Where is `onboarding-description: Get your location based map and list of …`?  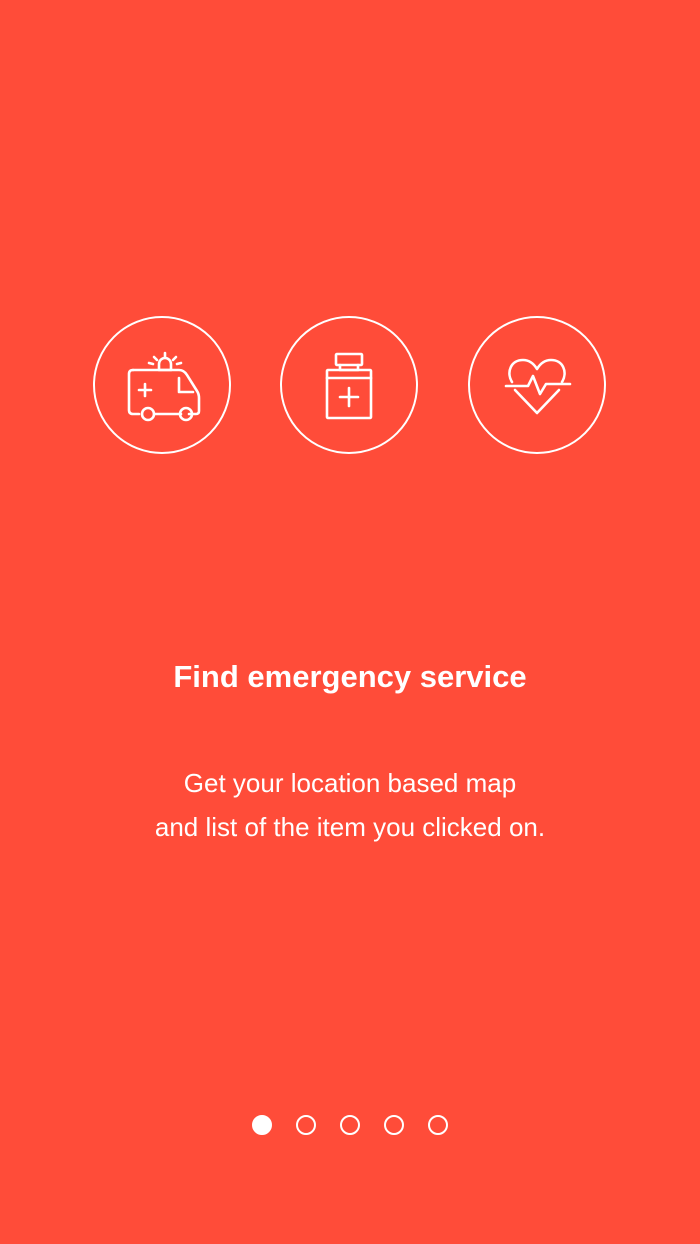
onboarding-description: Get your location based map and list of … is located at coordinates (350, 805).